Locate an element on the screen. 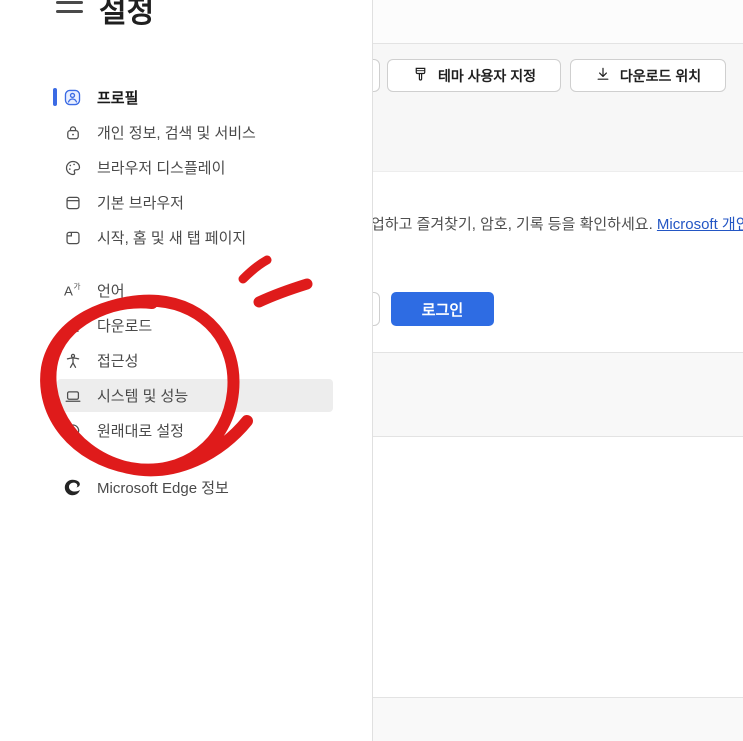 The width and height of the screenshot is (743, 741). appearance-icon is located at coordinates (72, 167).